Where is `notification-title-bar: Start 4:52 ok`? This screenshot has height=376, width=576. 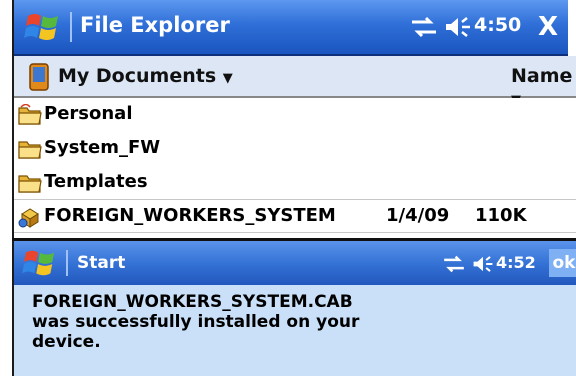 notification-title-bar: Start 4:52 ok is located at coordinates (295, 263).